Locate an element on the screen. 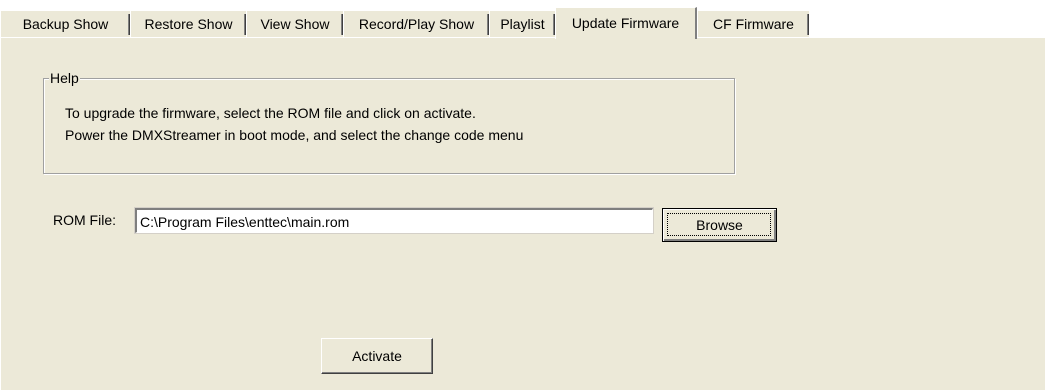  tab-label: Backup Show is located at coordinates (65, 24).